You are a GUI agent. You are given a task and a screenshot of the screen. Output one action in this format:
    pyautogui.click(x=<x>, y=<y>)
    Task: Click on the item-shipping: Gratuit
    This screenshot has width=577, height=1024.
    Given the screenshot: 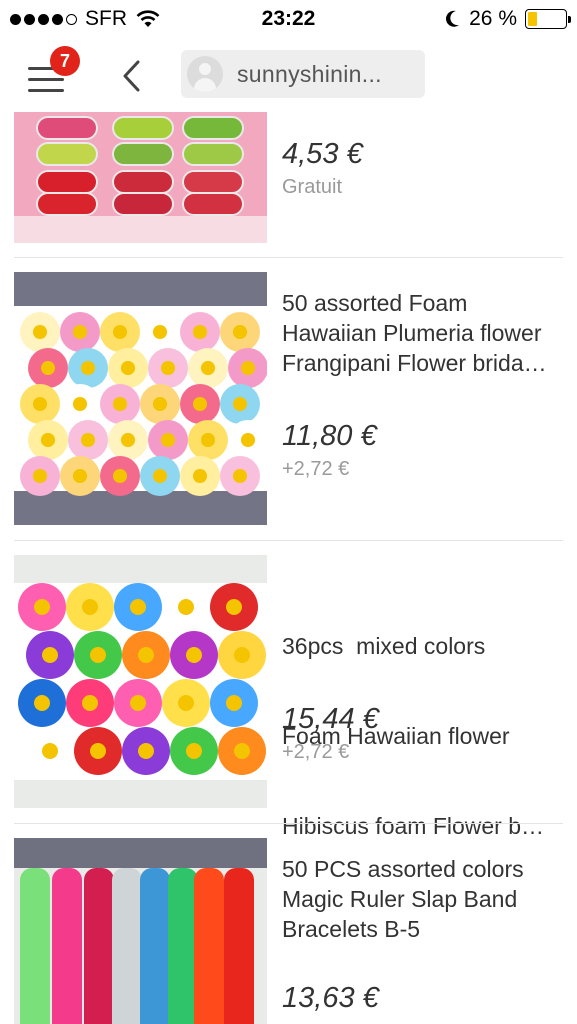 What is the action you would take?
    pyautogui.click(x=312, y=187)
    